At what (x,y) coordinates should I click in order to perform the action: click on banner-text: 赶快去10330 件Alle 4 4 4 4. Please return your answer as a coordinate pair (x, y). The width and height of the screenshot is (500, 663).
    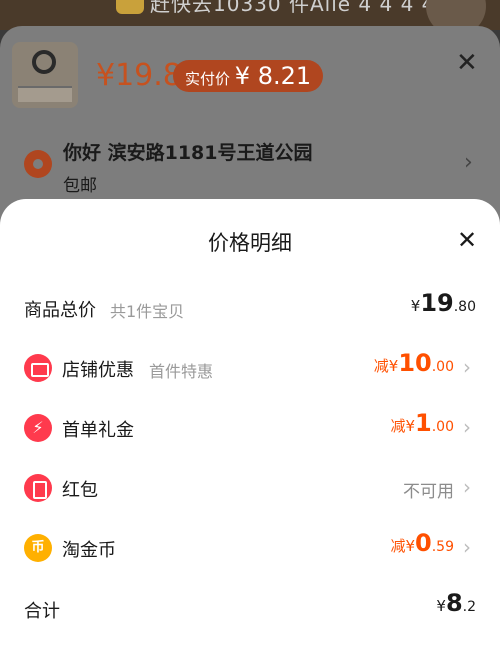
    Looking at the image, I should click on (293, 8).